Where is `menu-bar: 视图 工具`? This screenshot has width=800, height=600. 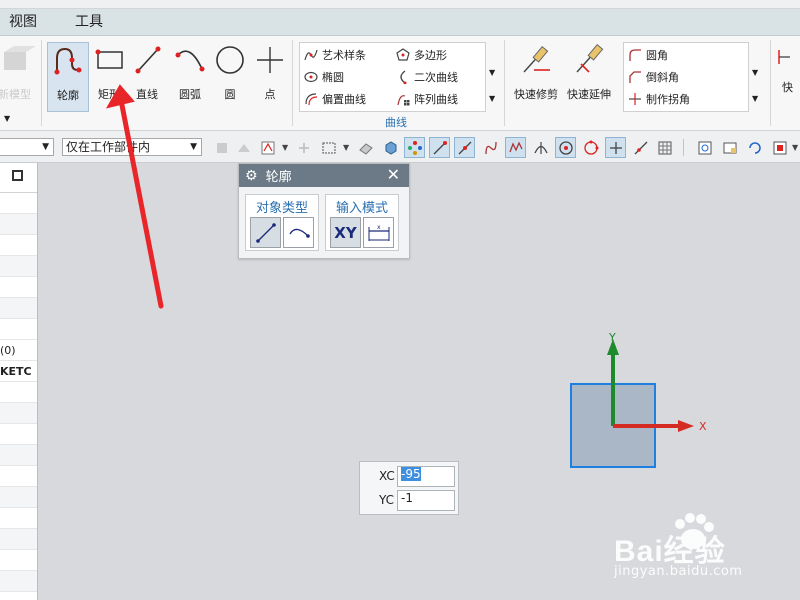
menu-bar: 视图 工具 is located at coordinates (400, 22).